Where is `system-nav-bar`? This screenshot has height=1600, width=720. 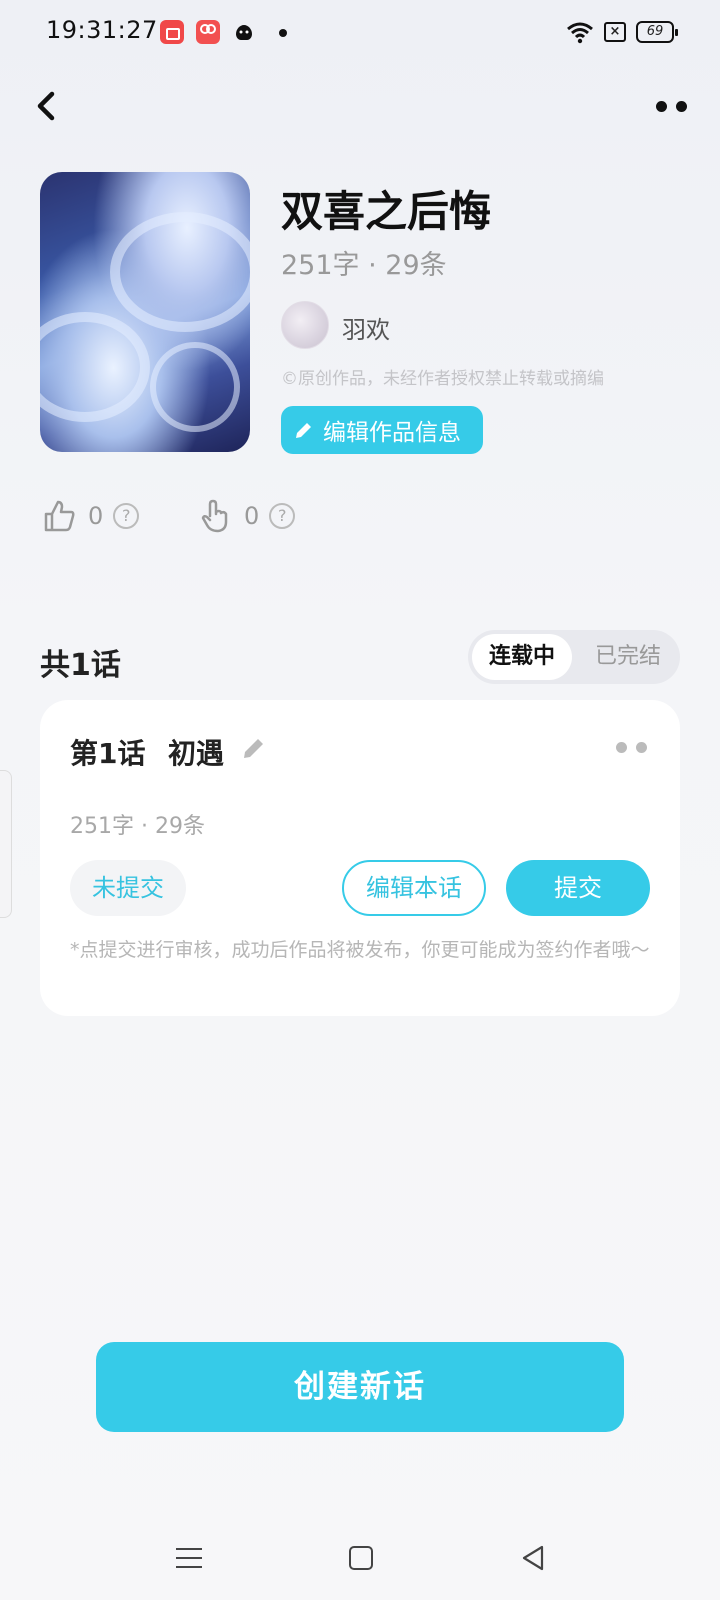
system-nav-bar is located at coordinates (360, 1568).